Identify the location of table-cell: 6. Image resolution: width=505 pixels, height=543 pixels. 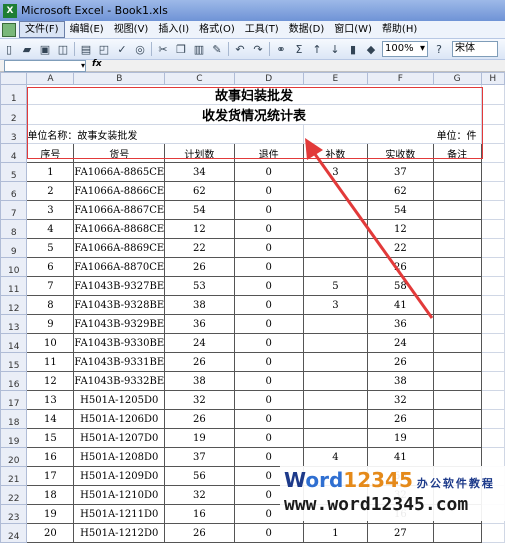
(50, 267).